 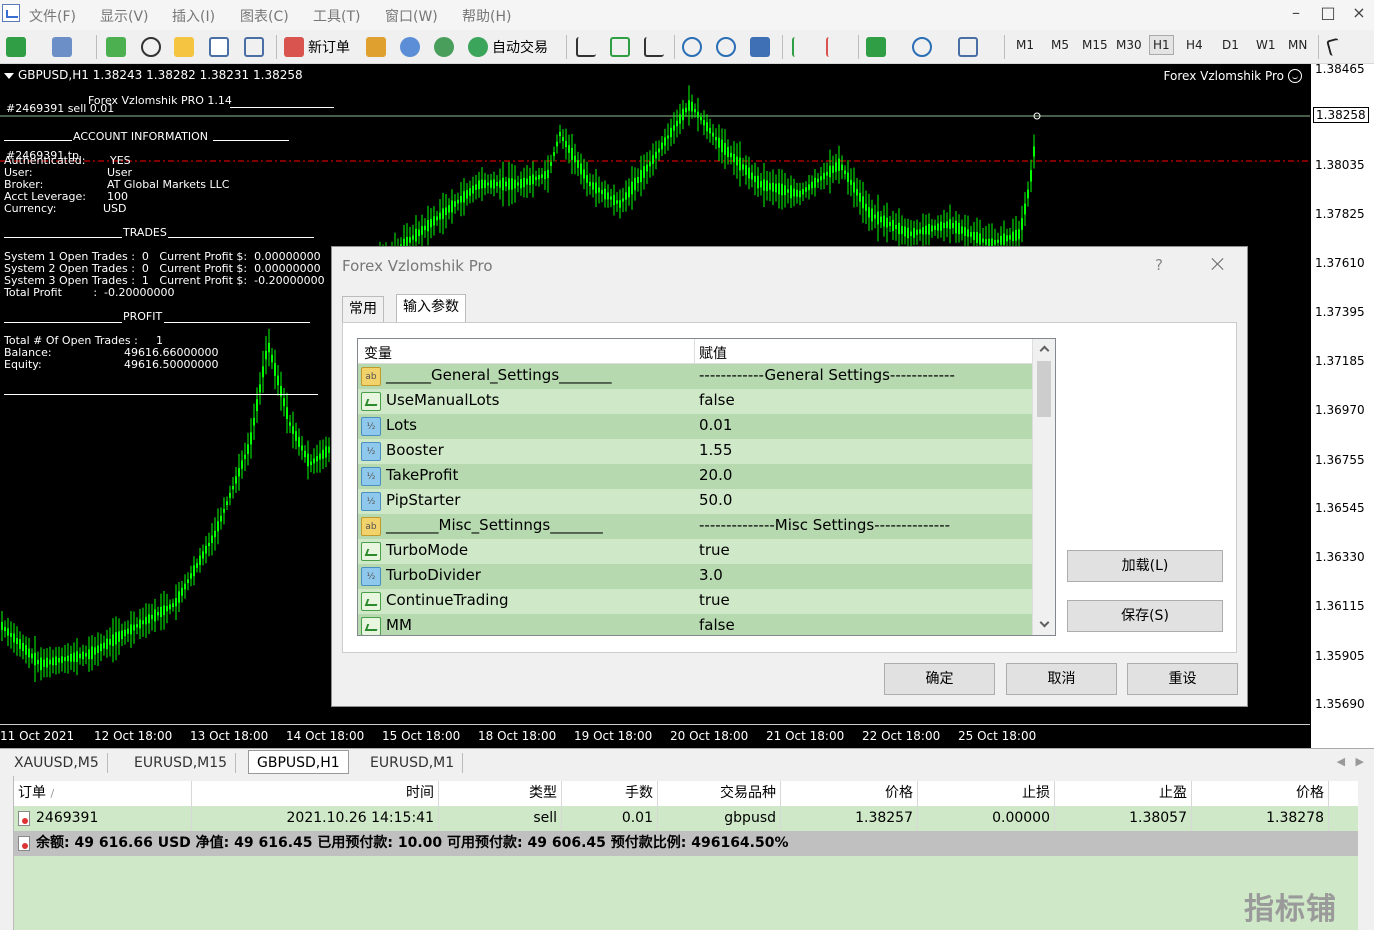 I want to click on auto-trading-button: 自动交易, so click(x=508, y=47).